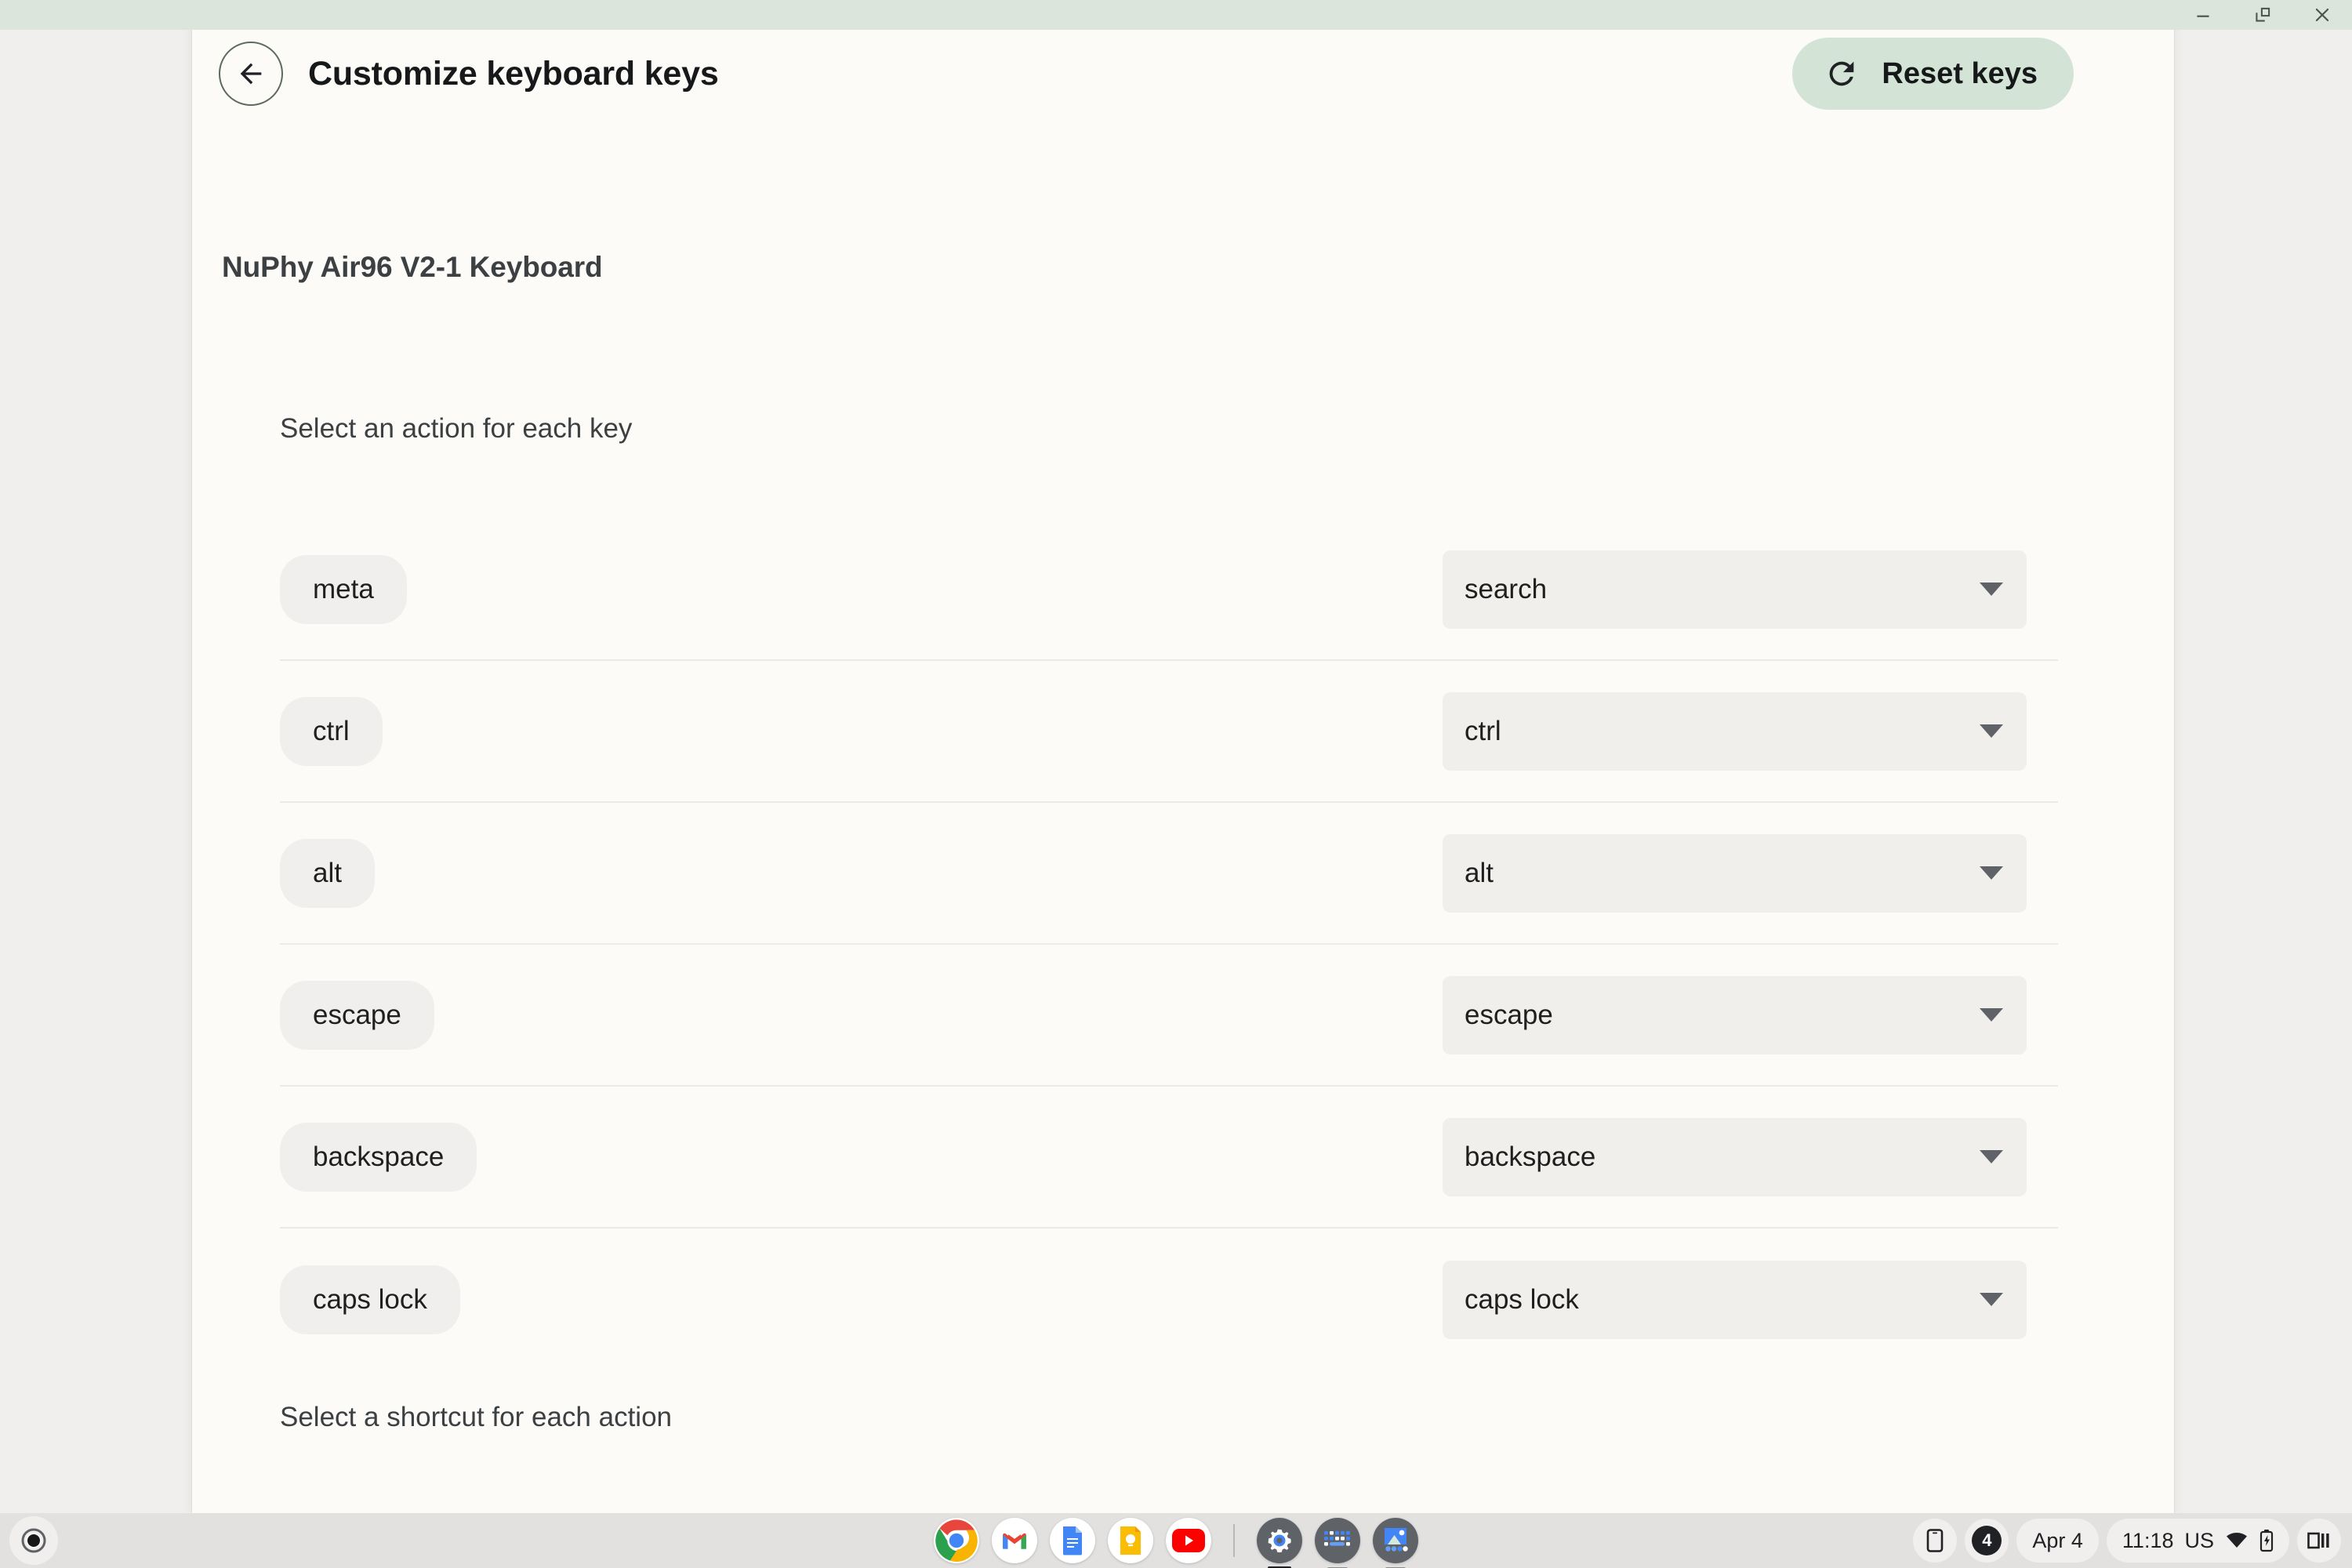  I want to click on launcher-button, so click(33, 1540).